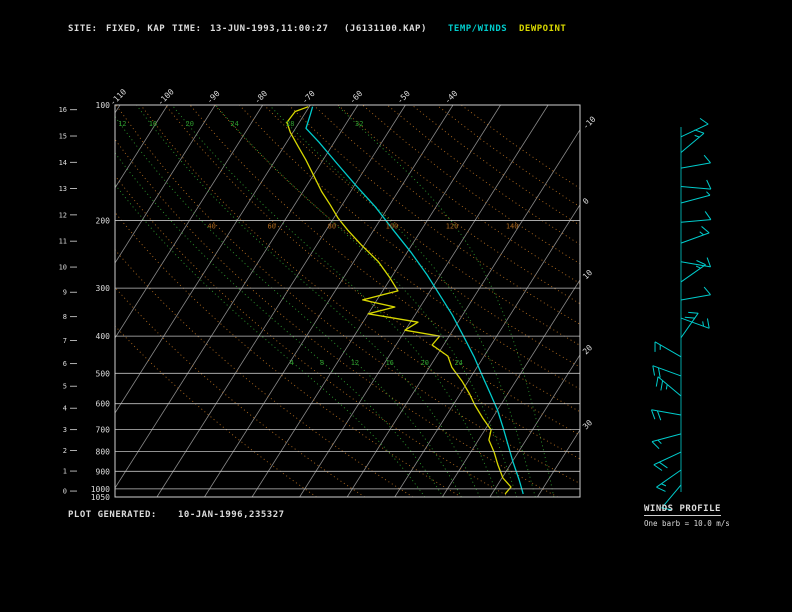 The width and height of the screenshot is (792, 612). Describe the element at coordinates (65, 293) in the screenshot. I see `height-axis-label: 9` at that location.